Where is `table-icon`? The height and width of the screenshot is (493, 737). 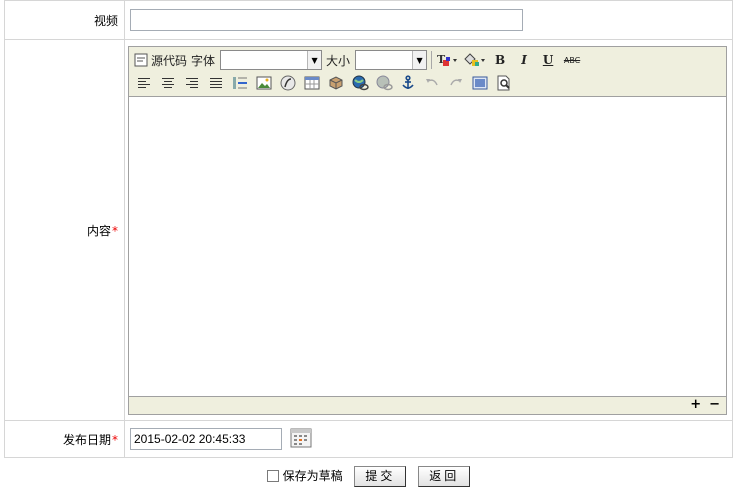 table-icon is located at coordinates (312, 83).